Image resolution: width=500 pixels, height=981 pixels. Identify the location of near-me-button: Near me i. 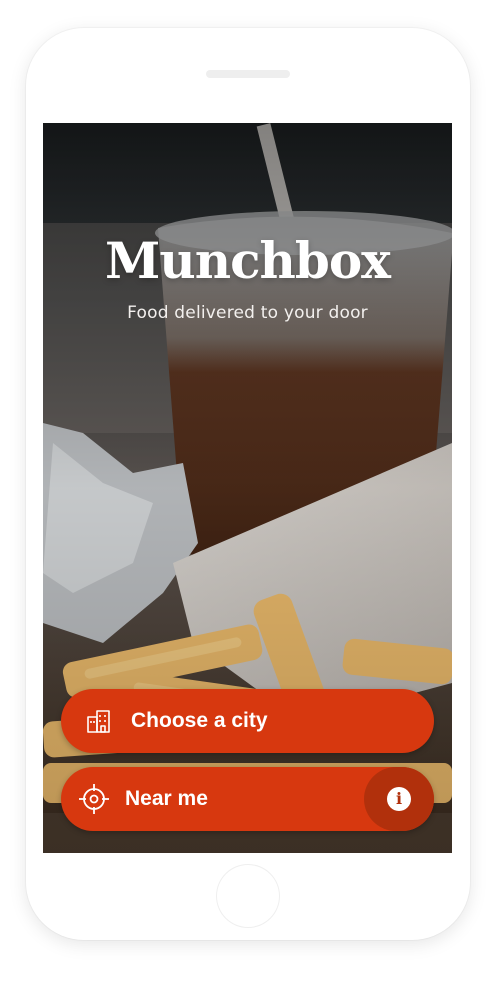
(247, 799).